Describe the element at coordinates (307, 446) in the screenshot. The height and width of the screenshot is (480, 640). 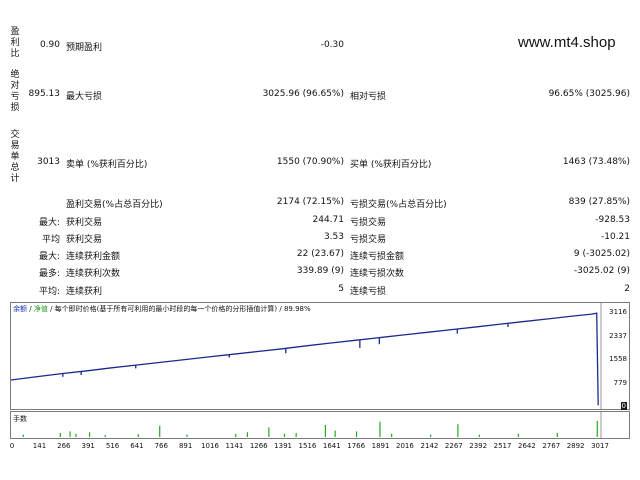
I see `x-tick-label: 1516` at that location.